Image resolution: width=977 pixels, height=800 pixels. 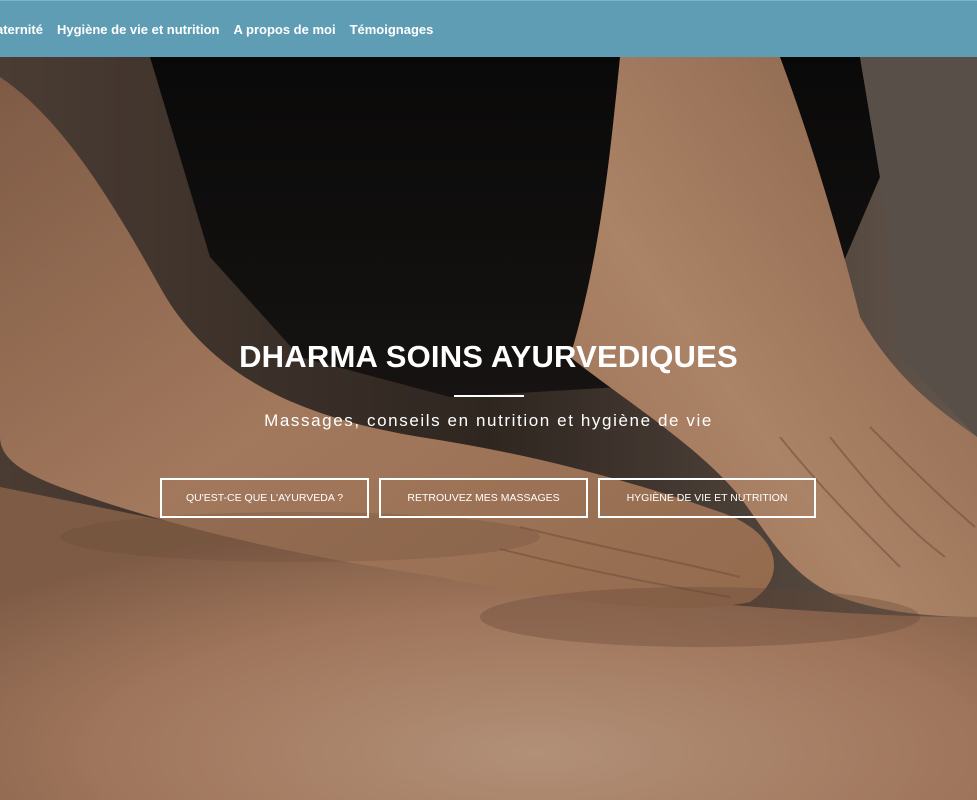 I want to click on ayurveda-button: QU'EST-CE QUE L'AYURVEDA ?, so click(x=264, y=498).